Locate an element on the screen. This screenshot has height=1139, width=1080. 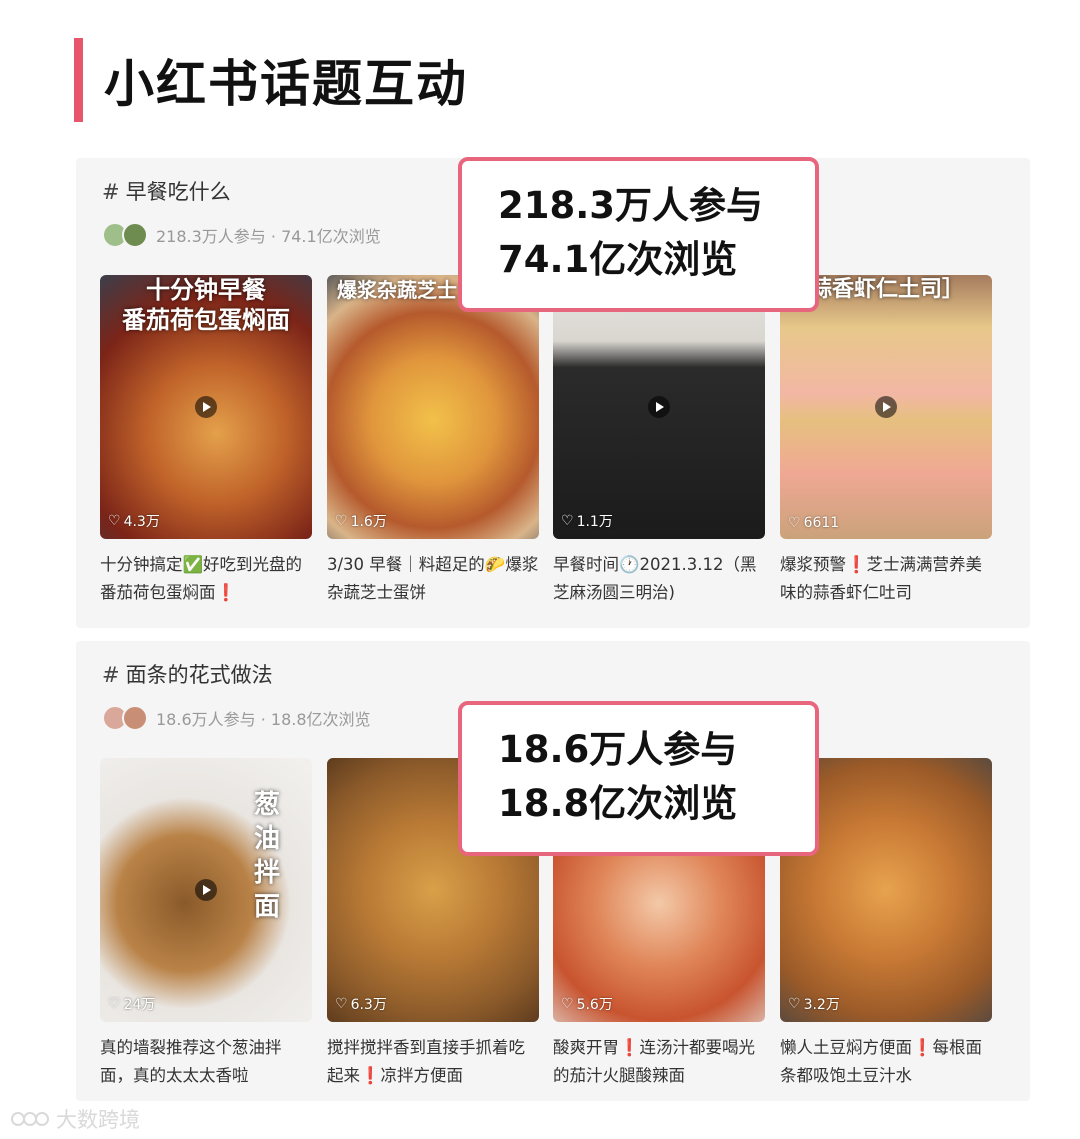
like-count: ♡ 24万 is located at coordinates (132, 1004).